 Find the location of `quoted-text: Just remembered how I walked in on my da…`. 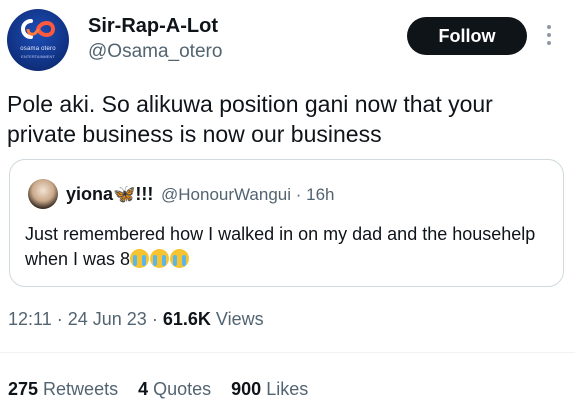

quoted-text: Just remembered how I walked in on my da… is located at coordinates (280, 246).